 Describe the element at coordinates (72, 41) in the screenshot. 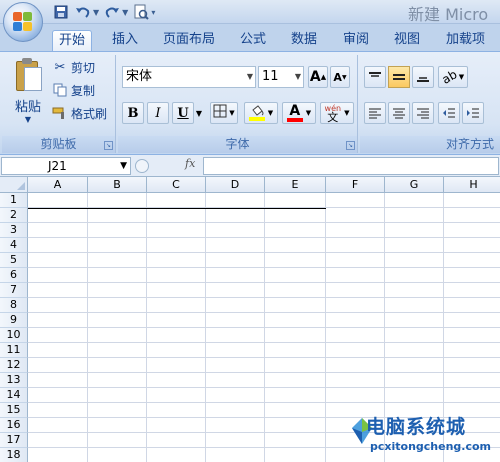

I see `tab-home: 开始` at that location.